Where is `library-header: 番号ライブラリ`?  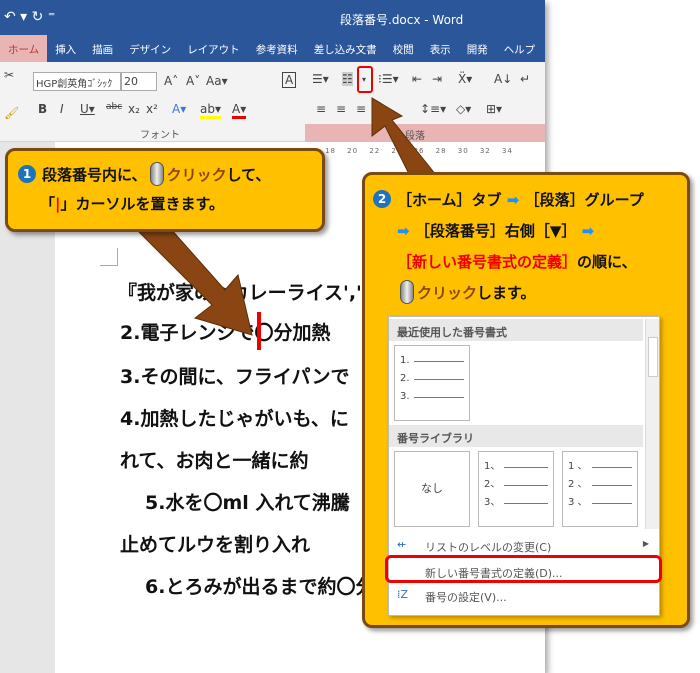 library-header: 番号ライブラリ is located at coordinates (516, 436).